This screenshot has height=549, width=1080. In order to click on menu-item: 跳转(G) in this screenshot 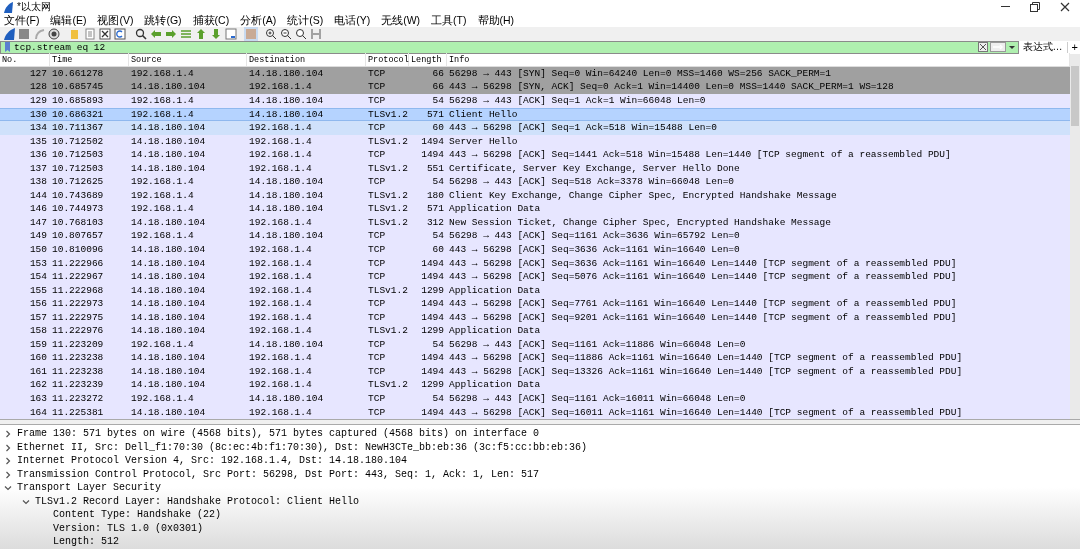, I will do `click(163, 20)`.